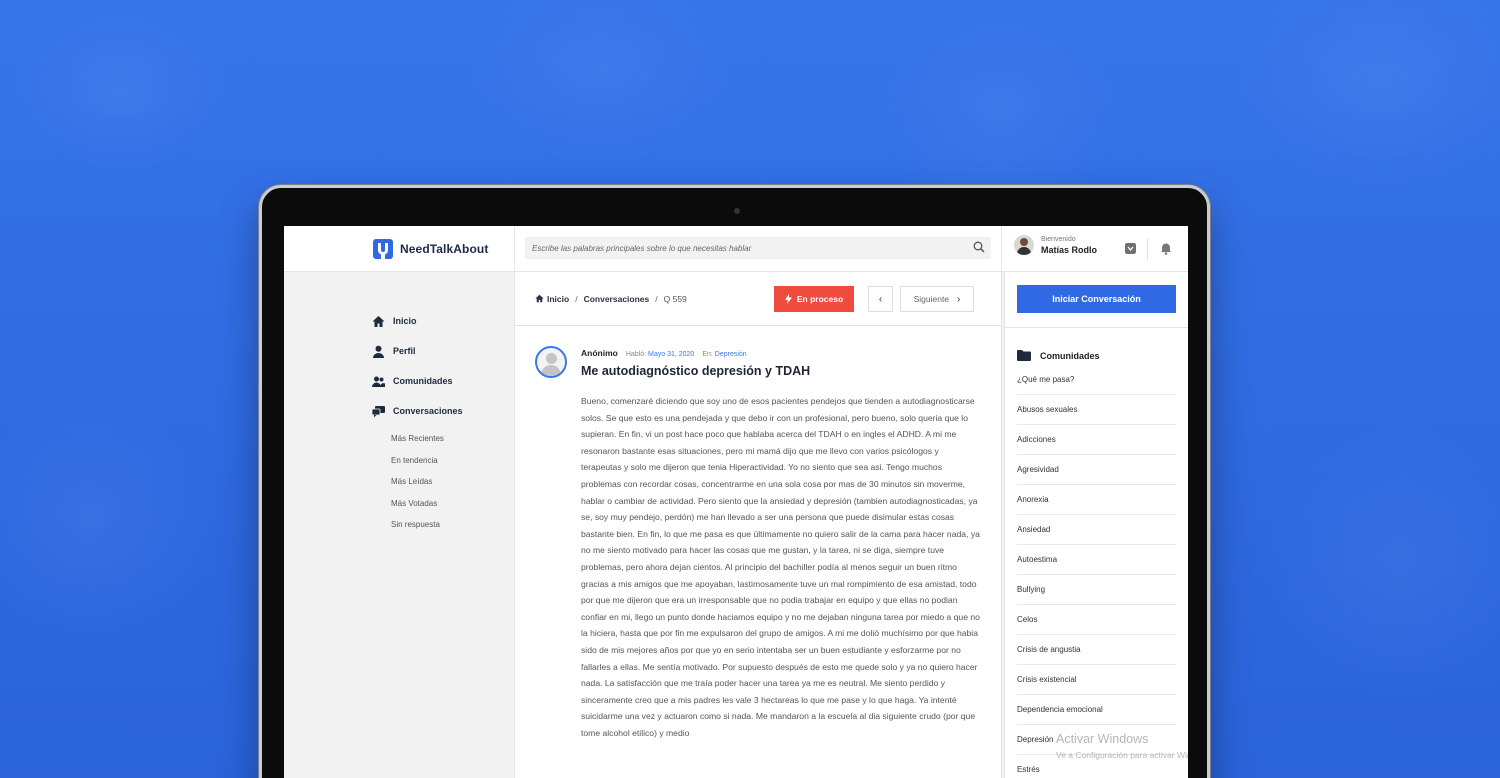 The image size is (1500, 778). I want to click on community-prefix: En:, so click(707, 354).